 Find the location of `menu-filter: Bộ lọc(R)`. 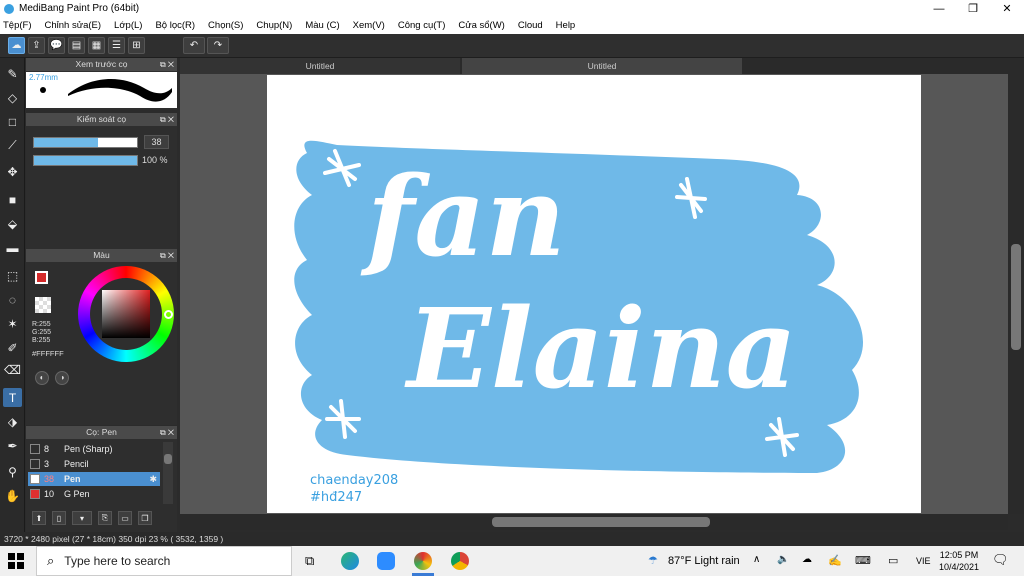

menu-filter: Bộ lọc(R) is located at coordinates (175, 25).